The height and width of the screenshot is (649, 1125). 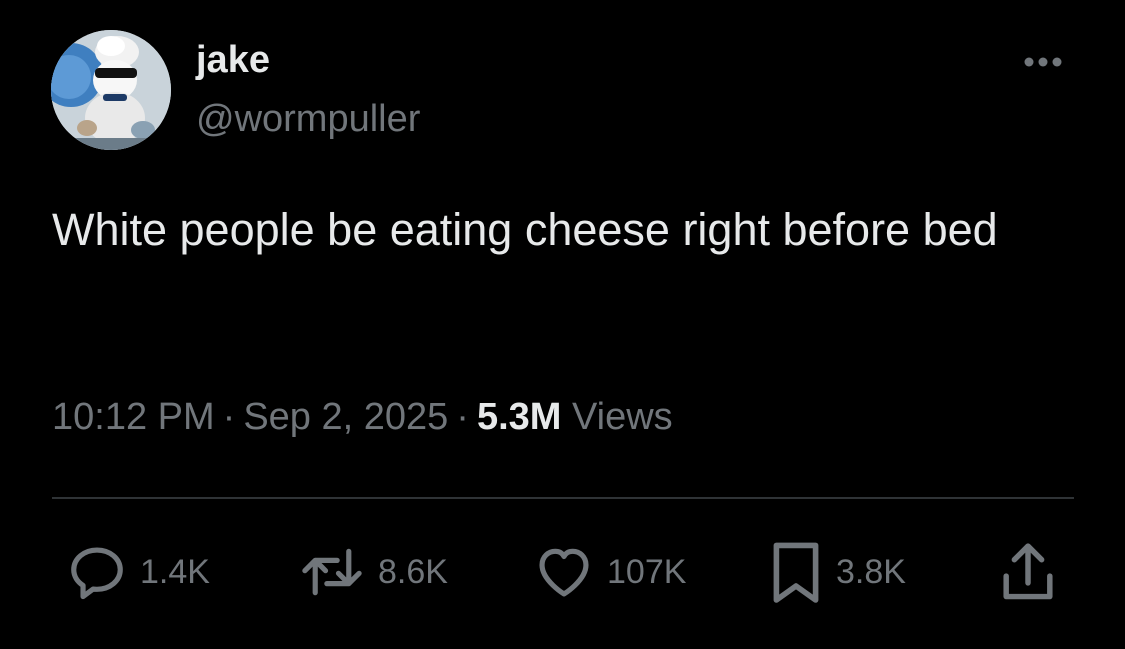 I want to click on share-button, so click(x=1028, y=572).